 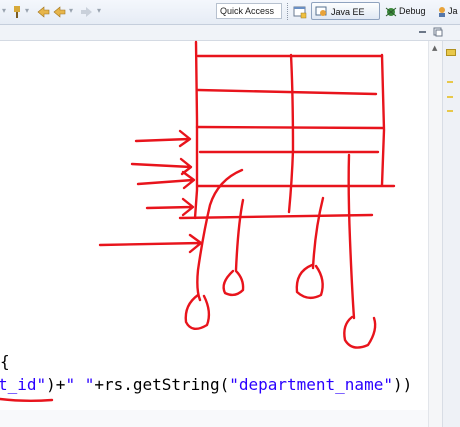 I want to click on java-perspective-icon, so click(x=442, y=12).